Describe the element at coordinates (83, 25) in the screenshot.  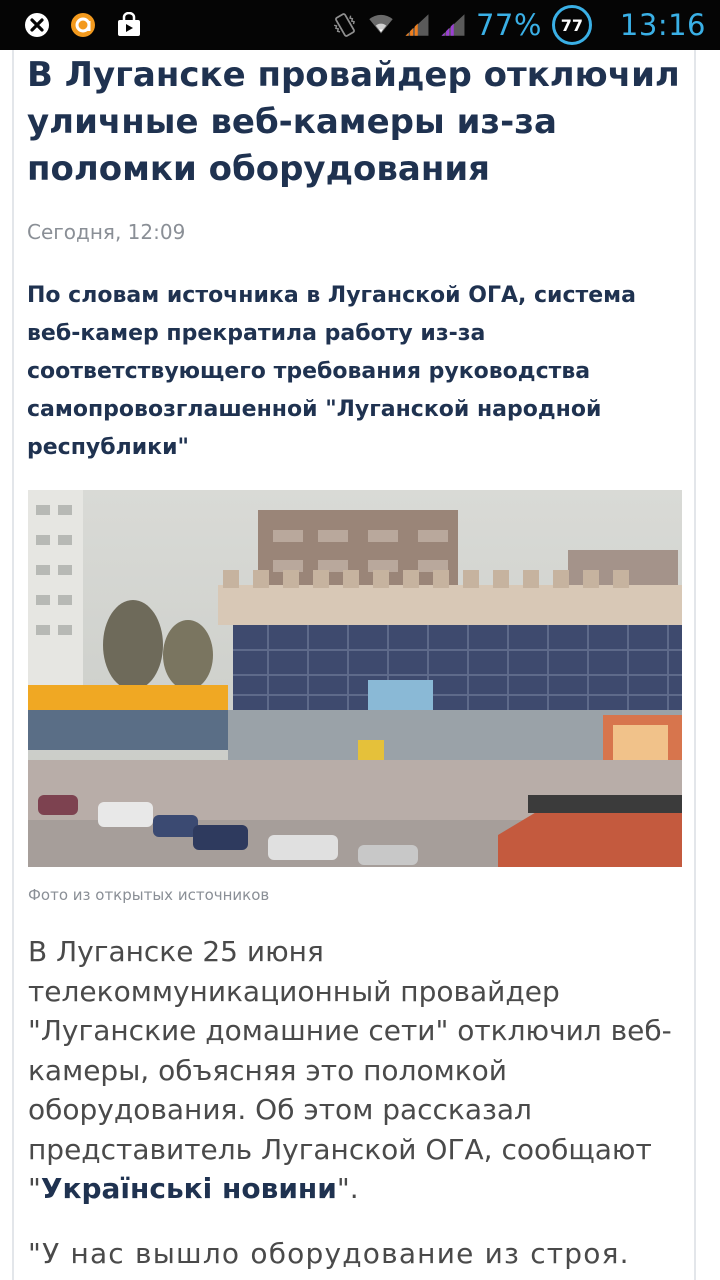
I see `orange-circle-app-icon` at that location.